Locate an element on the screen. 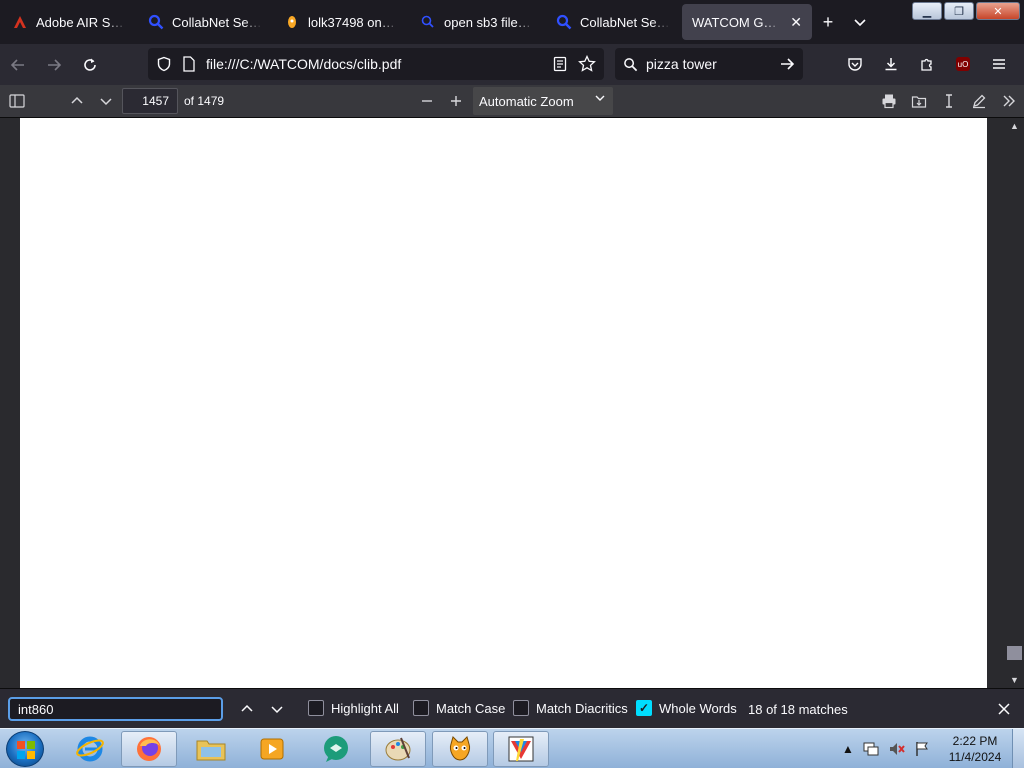 This screenshot has height=768, width=1024. pocket-button is located at coordinates (855, 64).